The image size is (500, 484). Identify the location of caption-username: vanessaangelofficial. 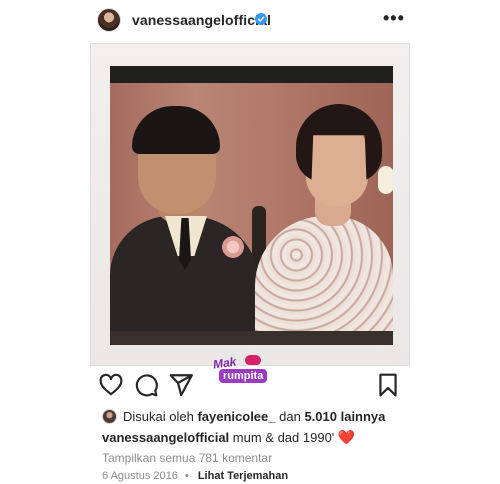
(165, 437).